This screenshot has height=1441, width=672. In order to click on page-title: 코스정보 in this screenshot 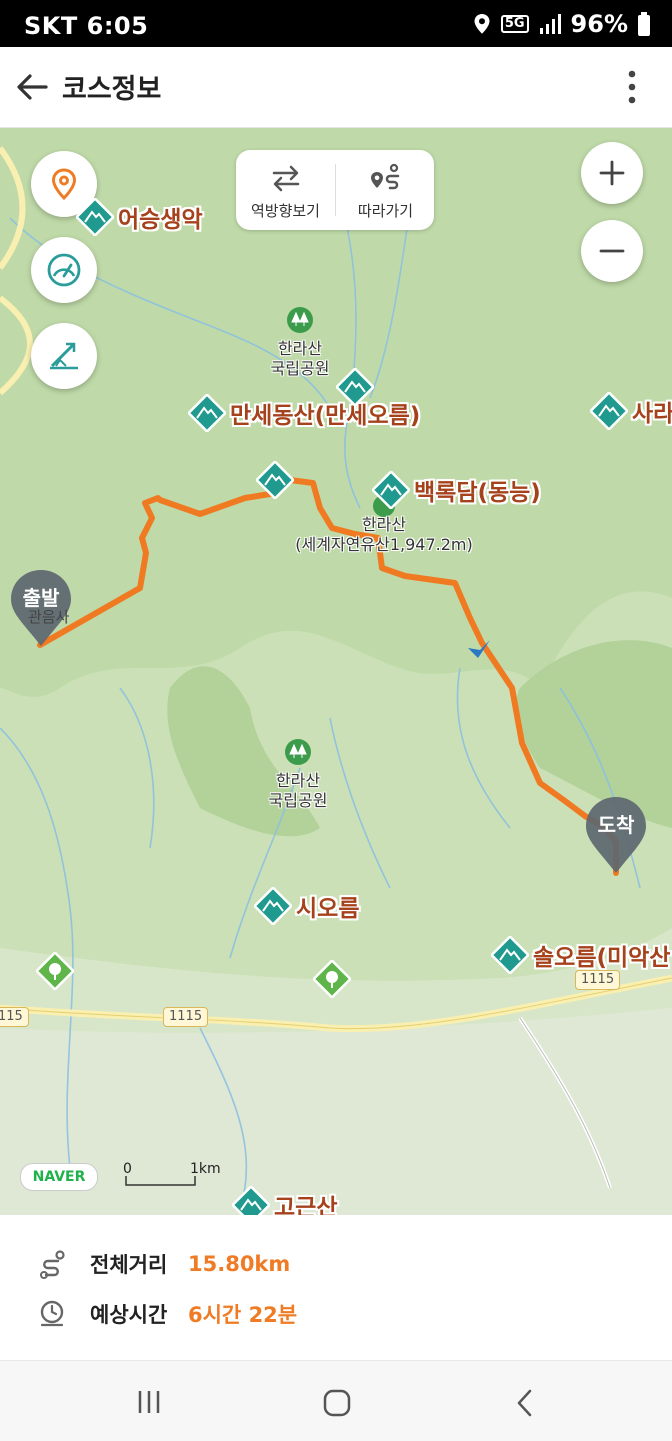, I will do `click(112, 89)`.